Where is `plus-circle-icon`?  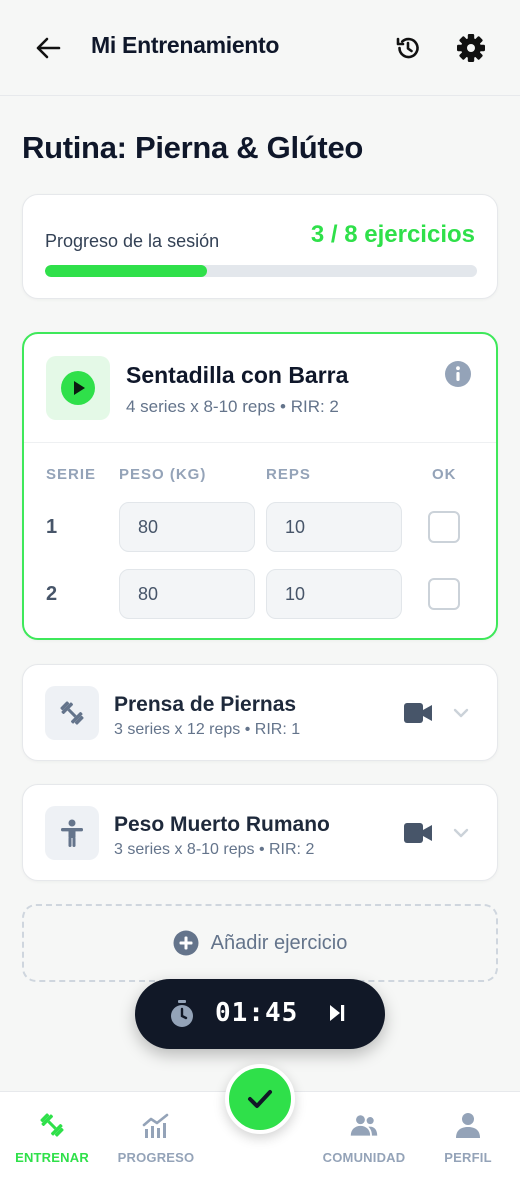 plus-circle-icon is located at coordinates (186, 943).